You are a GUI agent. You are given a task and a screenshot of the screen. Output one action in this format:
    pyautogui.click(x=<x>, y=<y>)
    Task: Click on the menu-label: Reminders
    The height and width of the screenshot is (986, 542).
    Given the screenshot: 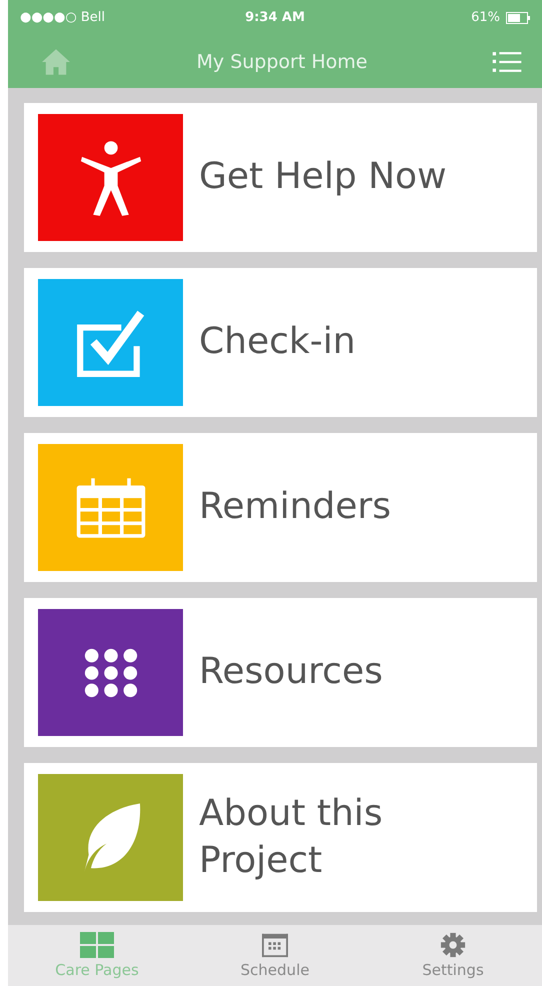 What is the action you would take?
    pyautogui.click(x=295, y=507)
    